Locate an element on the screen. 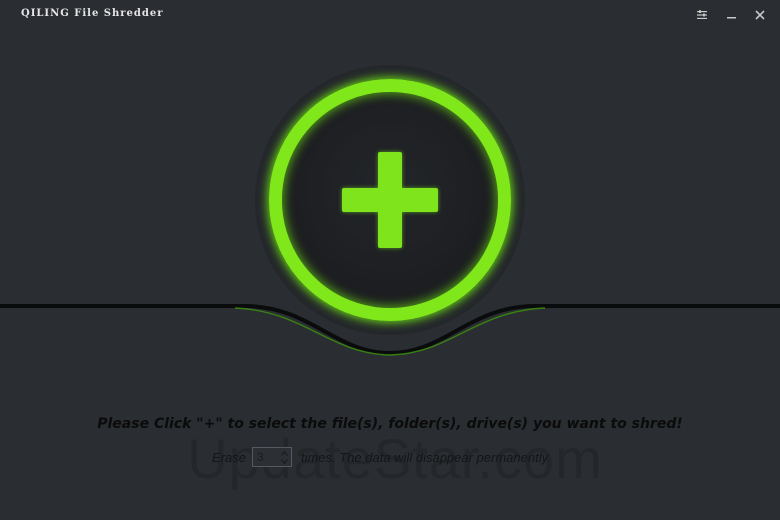 The height and width of the screenshot is (520, 780). spinner-arrows is located at coordinates (285, 457).